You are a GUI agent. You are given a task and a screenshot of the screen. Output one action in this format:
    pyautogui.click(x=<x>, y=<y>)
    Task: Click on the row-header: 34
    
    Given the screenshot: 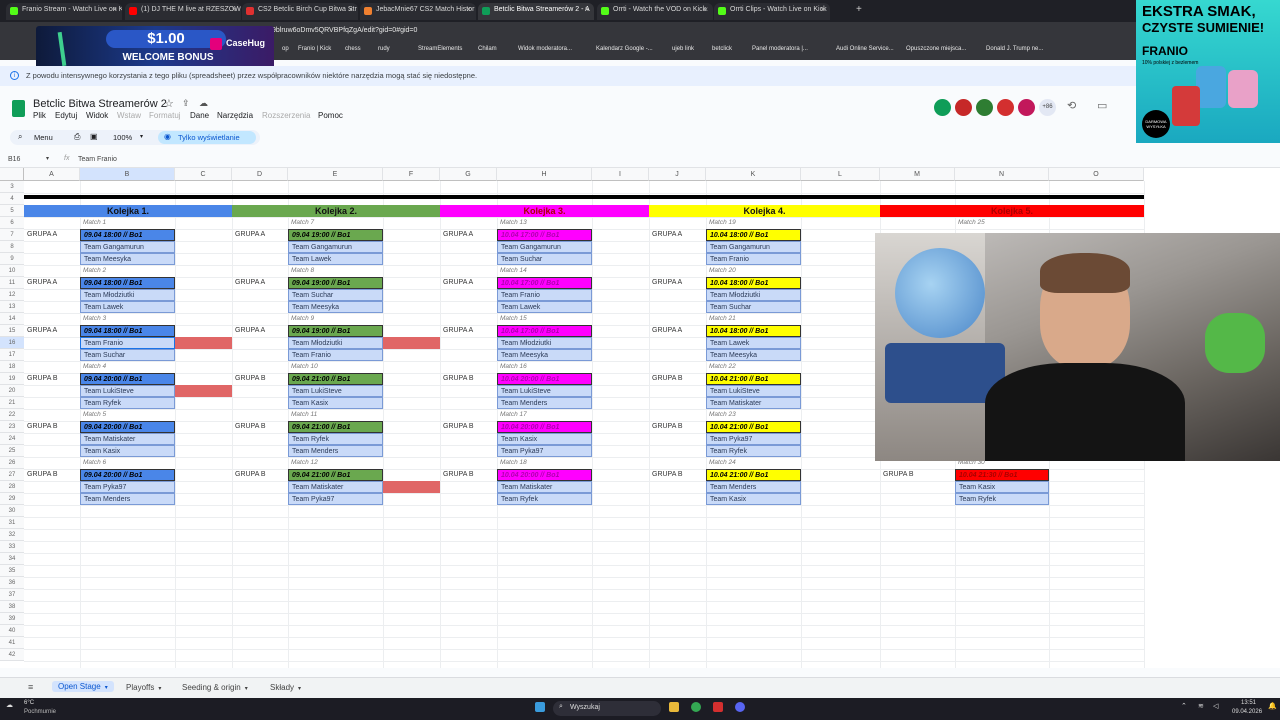 What is the action you would take?
    pyautogui.click(x=12, y=559)
    